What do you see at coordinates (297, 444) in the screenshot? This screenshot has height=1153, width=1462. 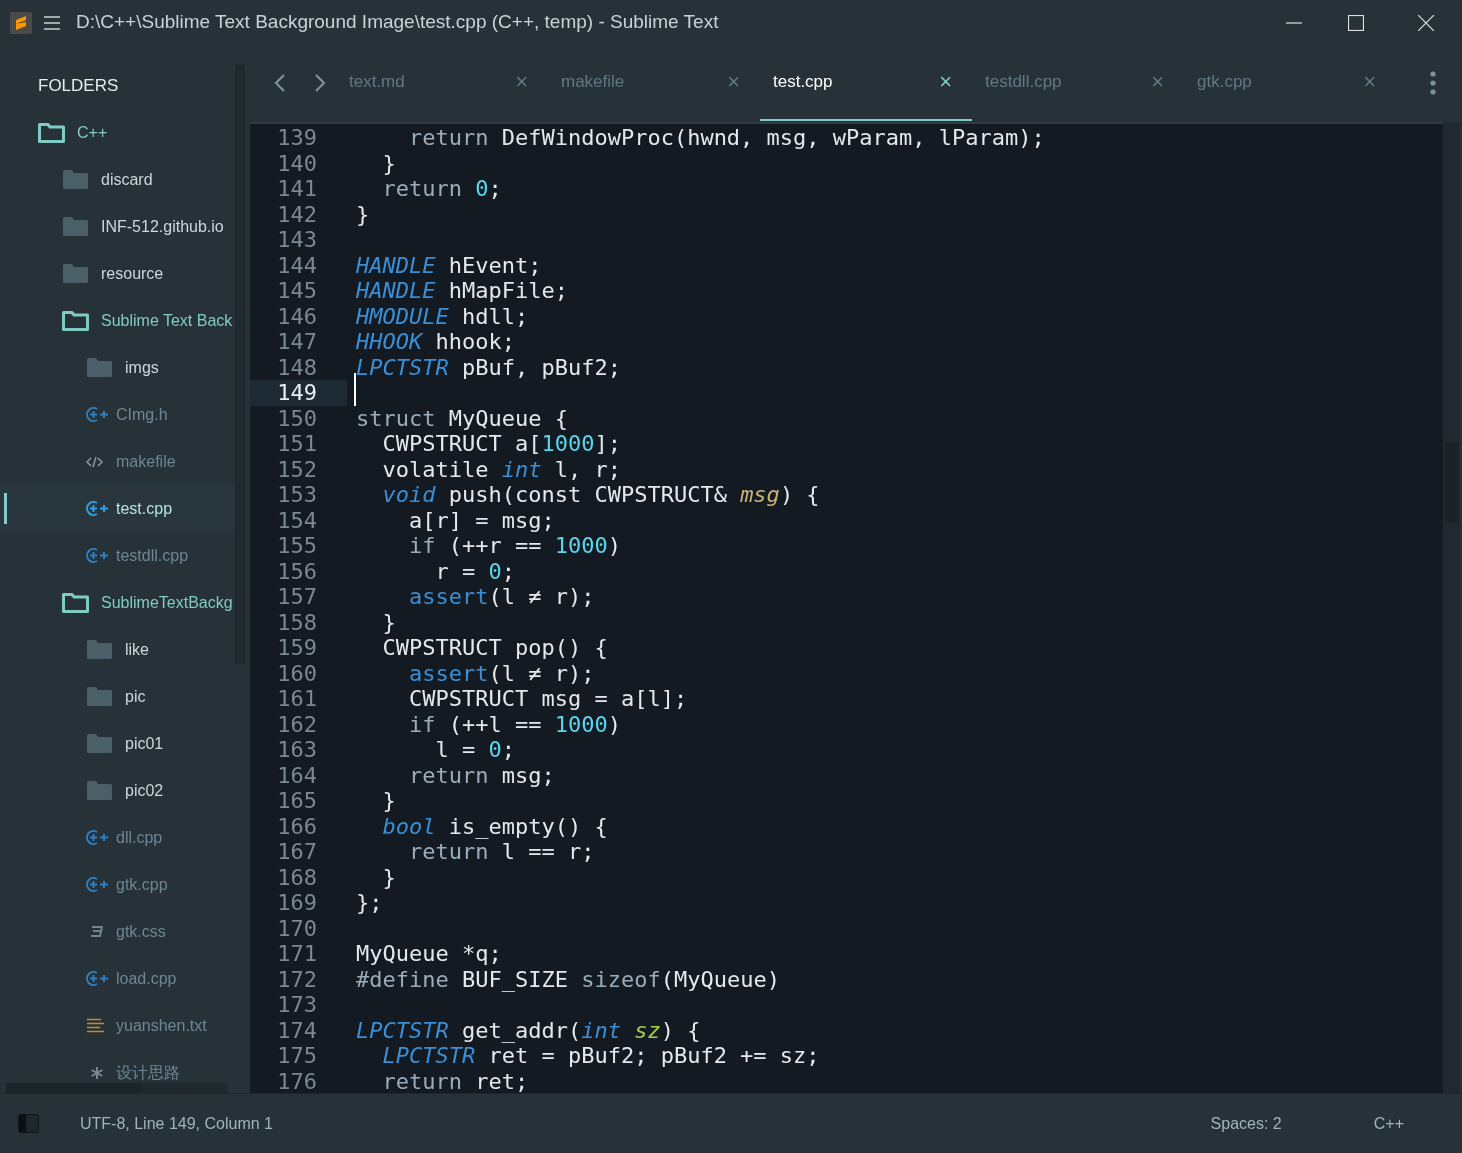 I see `line-number: 151` at bounding box center [297, 444].